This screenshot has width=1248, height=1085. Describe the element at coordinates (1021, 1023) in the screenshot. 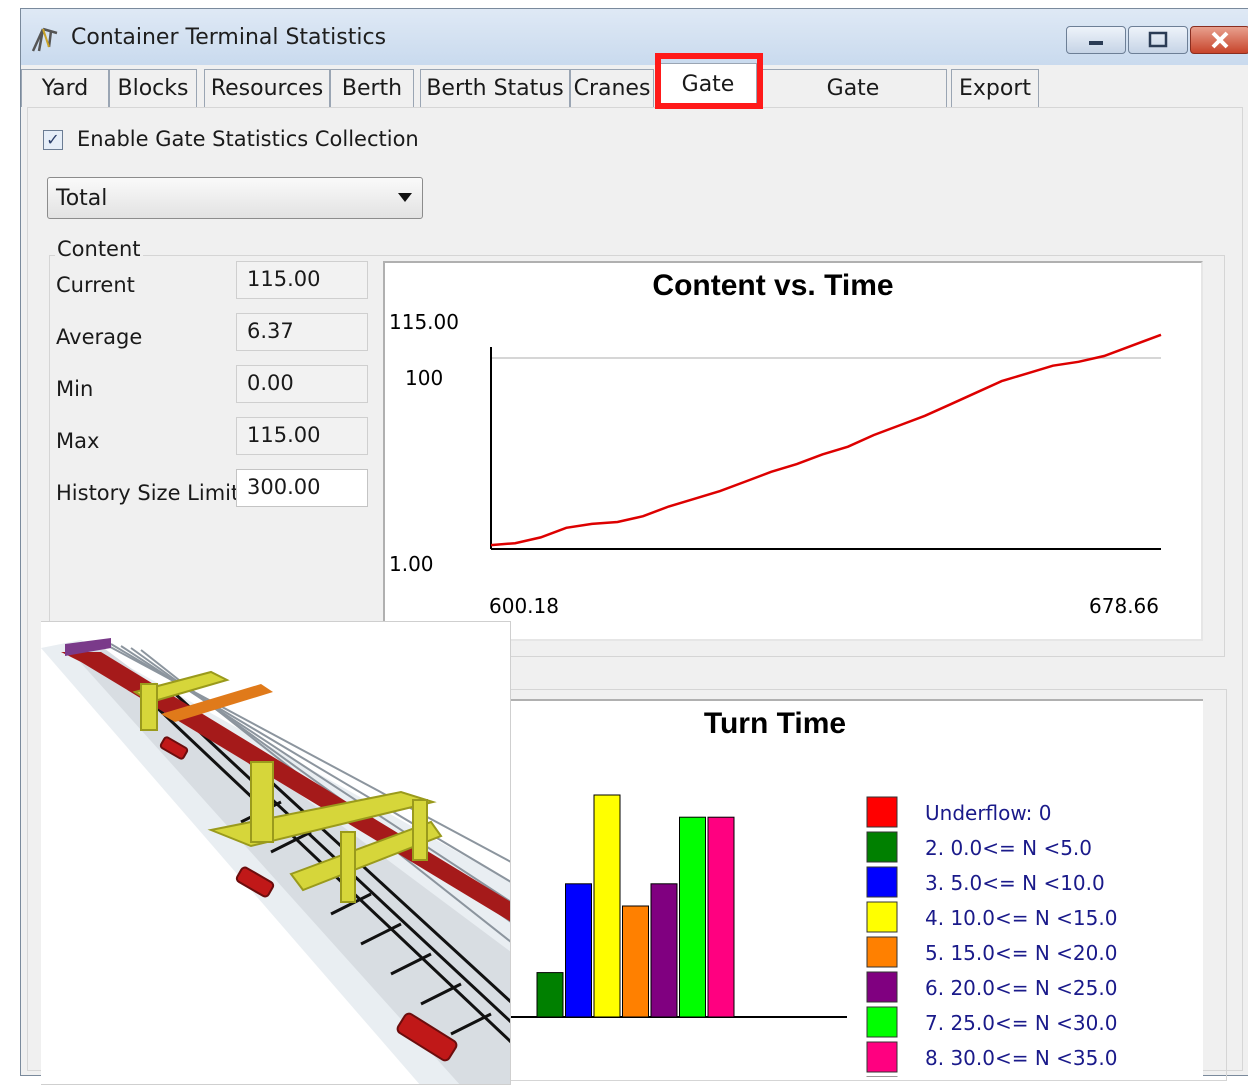

I see `legend-label-6: 7. 25.0<= N <30.0` at that location.